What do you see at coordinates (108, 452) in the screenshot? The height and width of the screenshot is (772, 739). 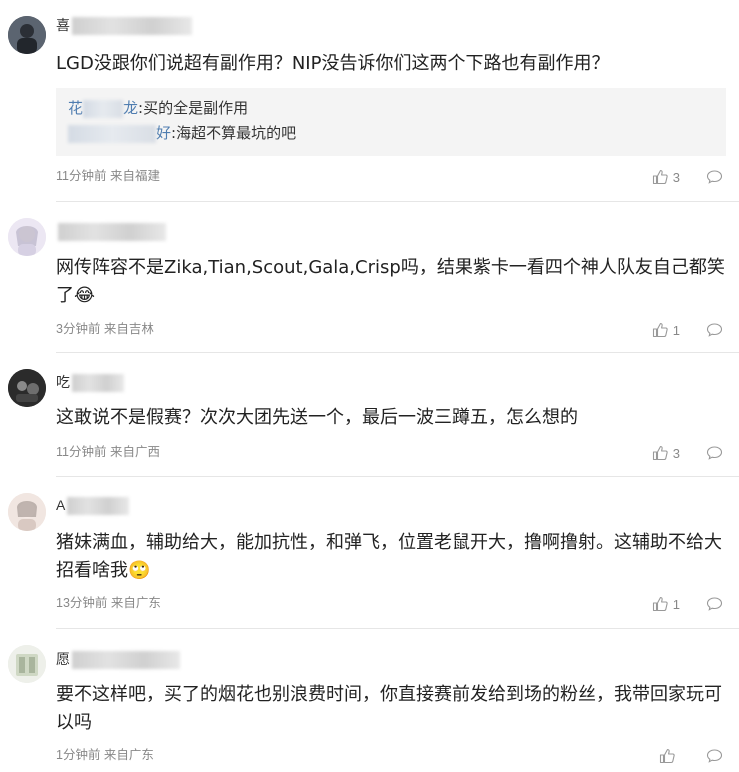 I see `comment-meta: 11分钟前 来自广西` at bounding box center [108, 452].